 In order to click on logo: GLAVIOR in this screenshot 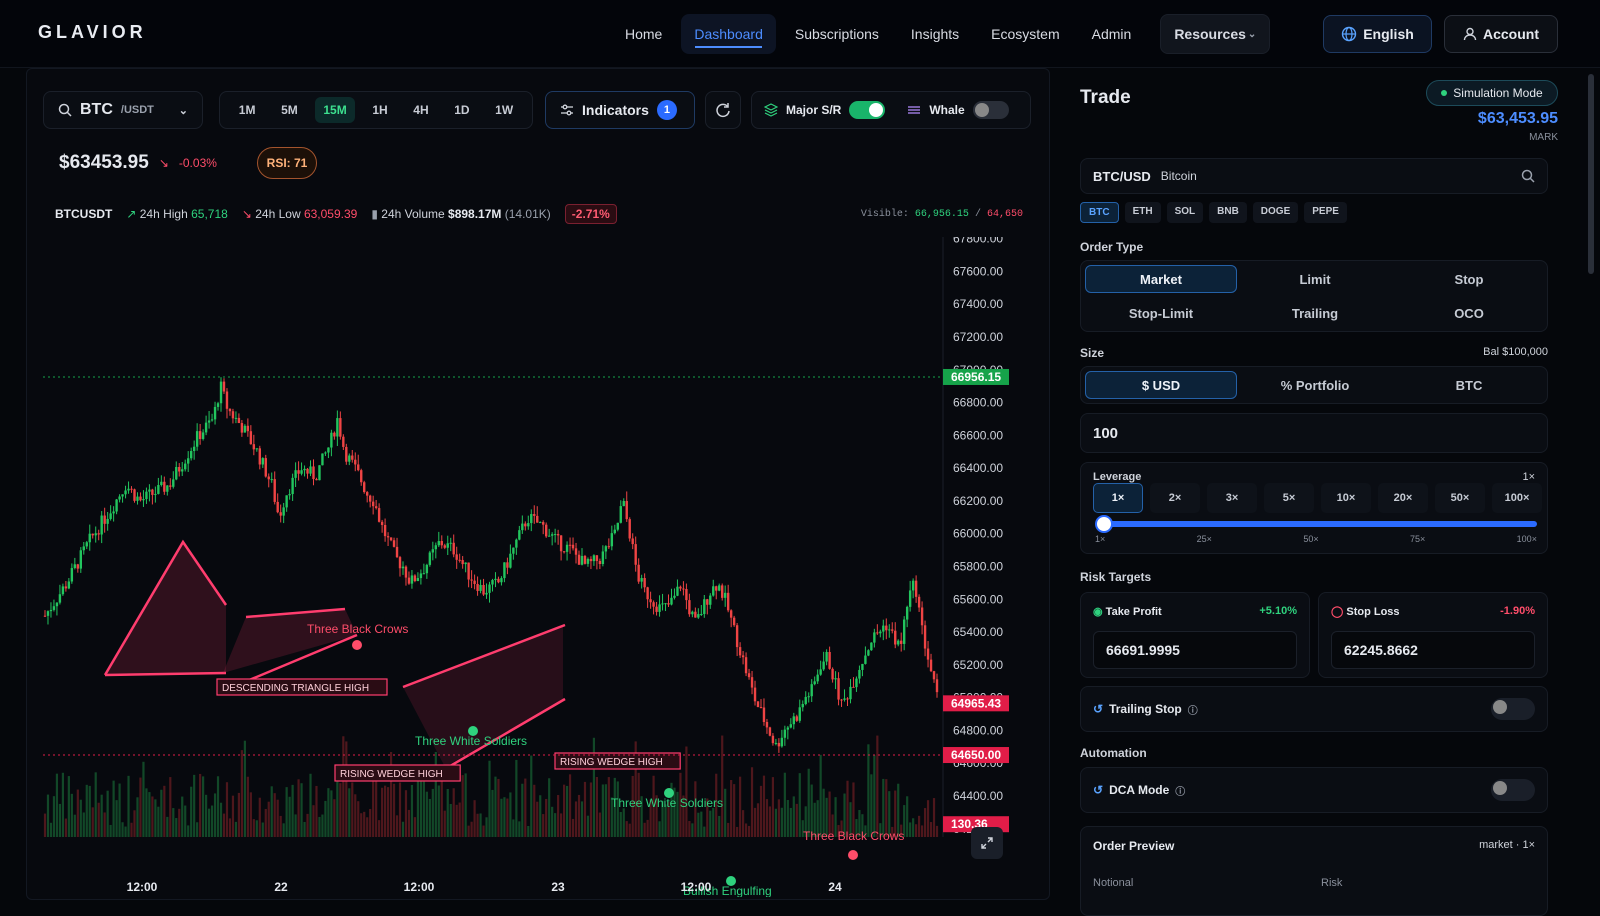, I will do `click(92, 32)`.